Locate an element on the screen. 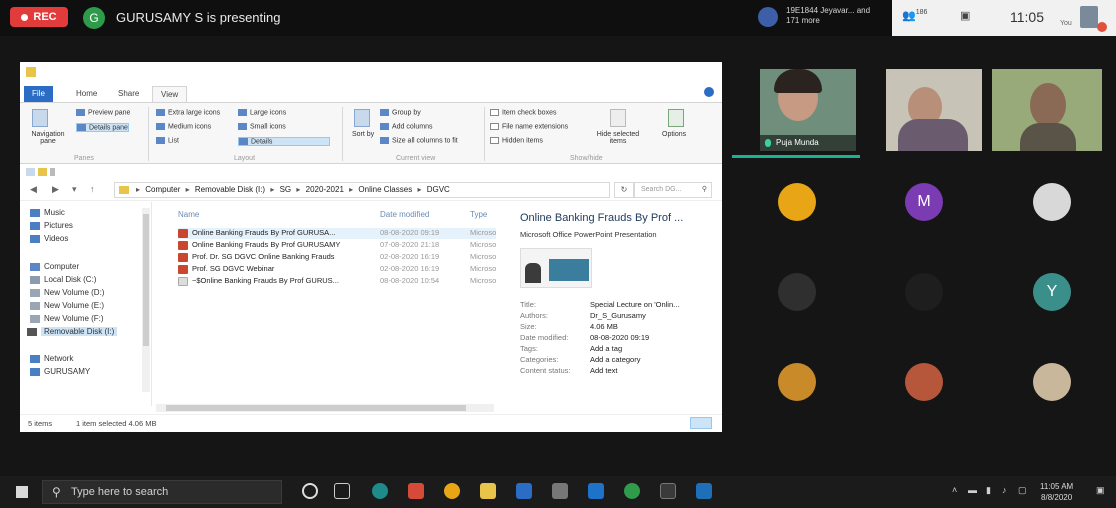  nav-scrollbar is located at coordinates (146, 300).